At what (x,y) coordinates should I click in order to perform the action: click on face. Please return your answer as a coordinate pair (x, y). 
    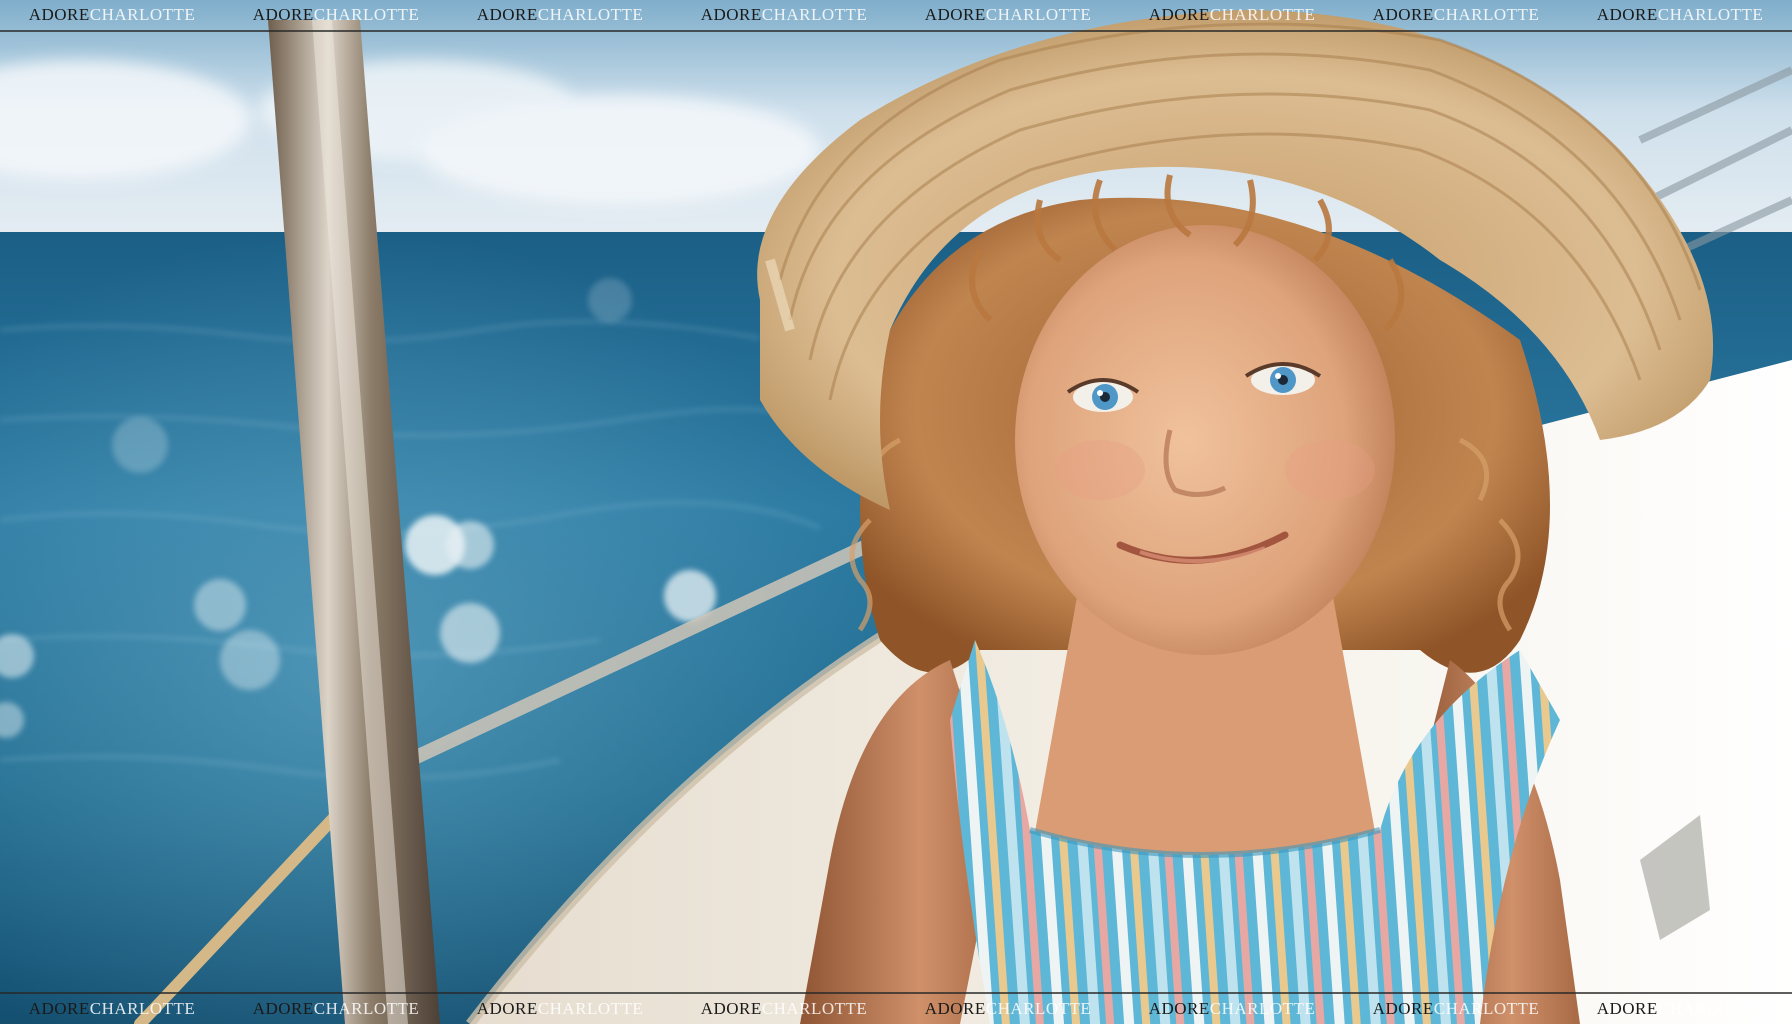
    Looking at the image, I should click on (1205, 440).